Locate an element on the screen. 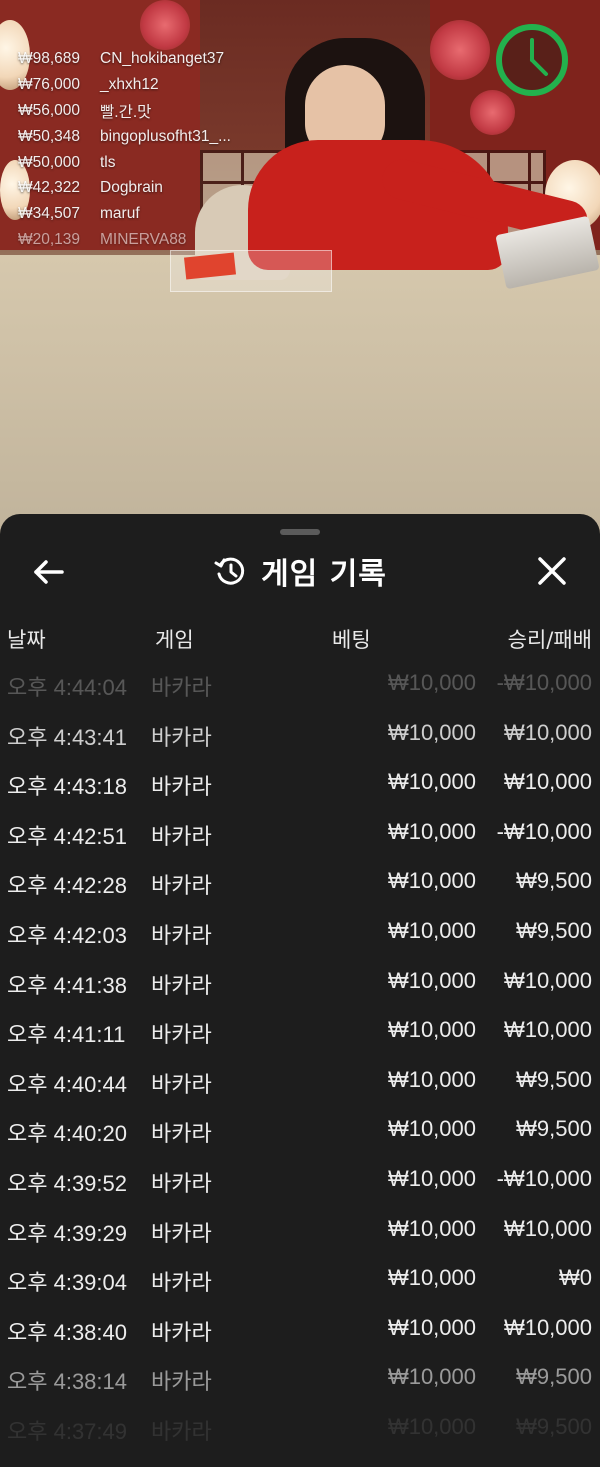 The width and height of the screenshot is (600, 1467). history-row: 오후 4:39:52 바카라 ₩10,000 -₩10,000 is located at coordinates (300, 1181).